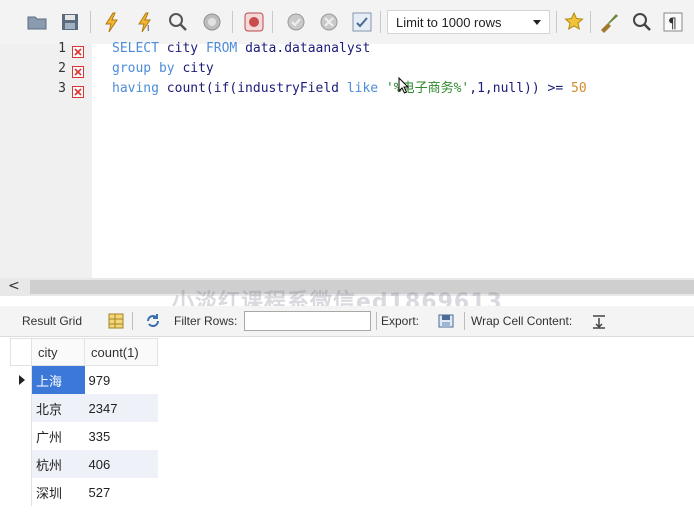  I want to click on column-header-city: city, so click(58, 352).